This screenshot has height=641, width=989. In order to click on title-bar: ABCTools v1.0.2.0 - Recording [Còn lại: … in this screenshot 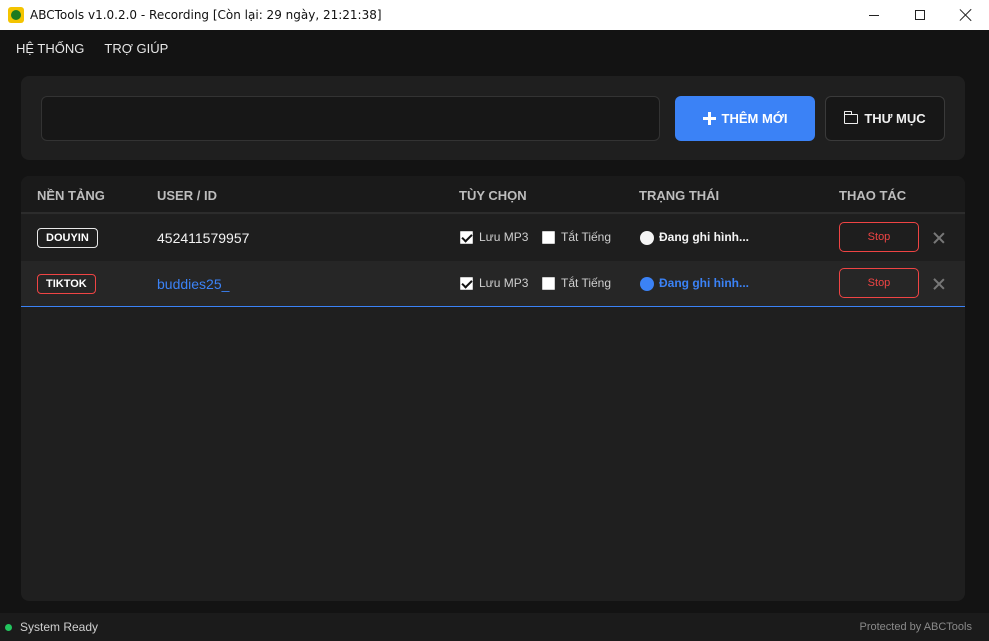, I will do `click(494, 15)`.